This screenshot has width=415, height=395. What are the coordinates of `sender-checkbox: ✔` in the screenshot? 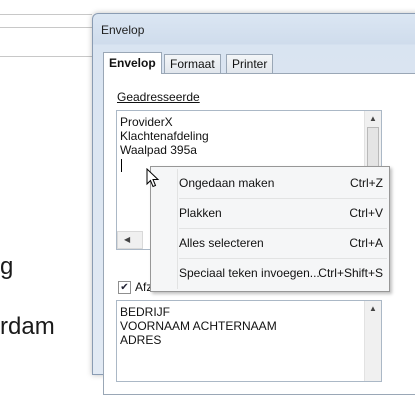 It's located at (124, 287).